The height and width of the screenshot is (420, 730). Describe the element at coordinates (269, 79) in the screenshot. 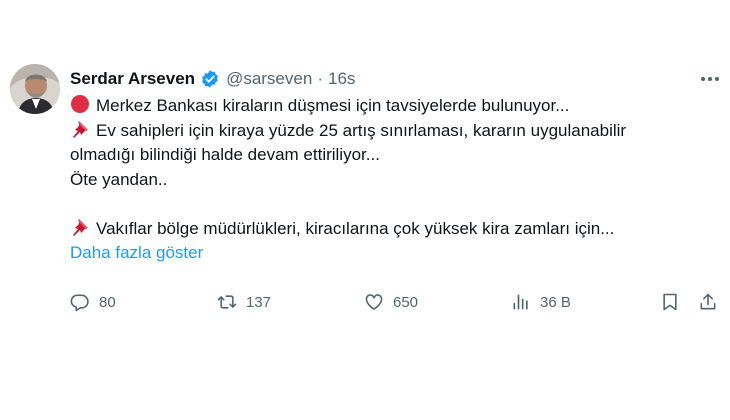

I see `author-handle: @sarseven` at that location.